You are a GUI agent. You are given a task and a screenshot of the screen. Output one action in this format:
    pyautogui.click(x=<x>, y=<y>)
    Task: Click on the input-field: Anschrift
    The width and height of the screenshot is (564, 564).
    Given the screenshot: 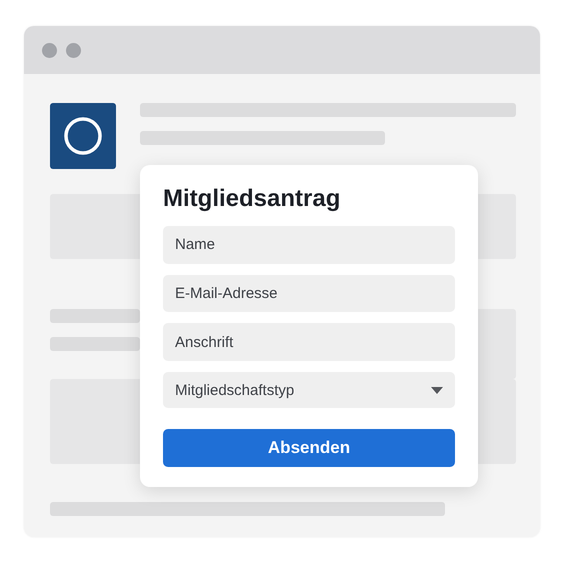 What is the action you would take?
    pyautogui.click(x=309, y=342)
    